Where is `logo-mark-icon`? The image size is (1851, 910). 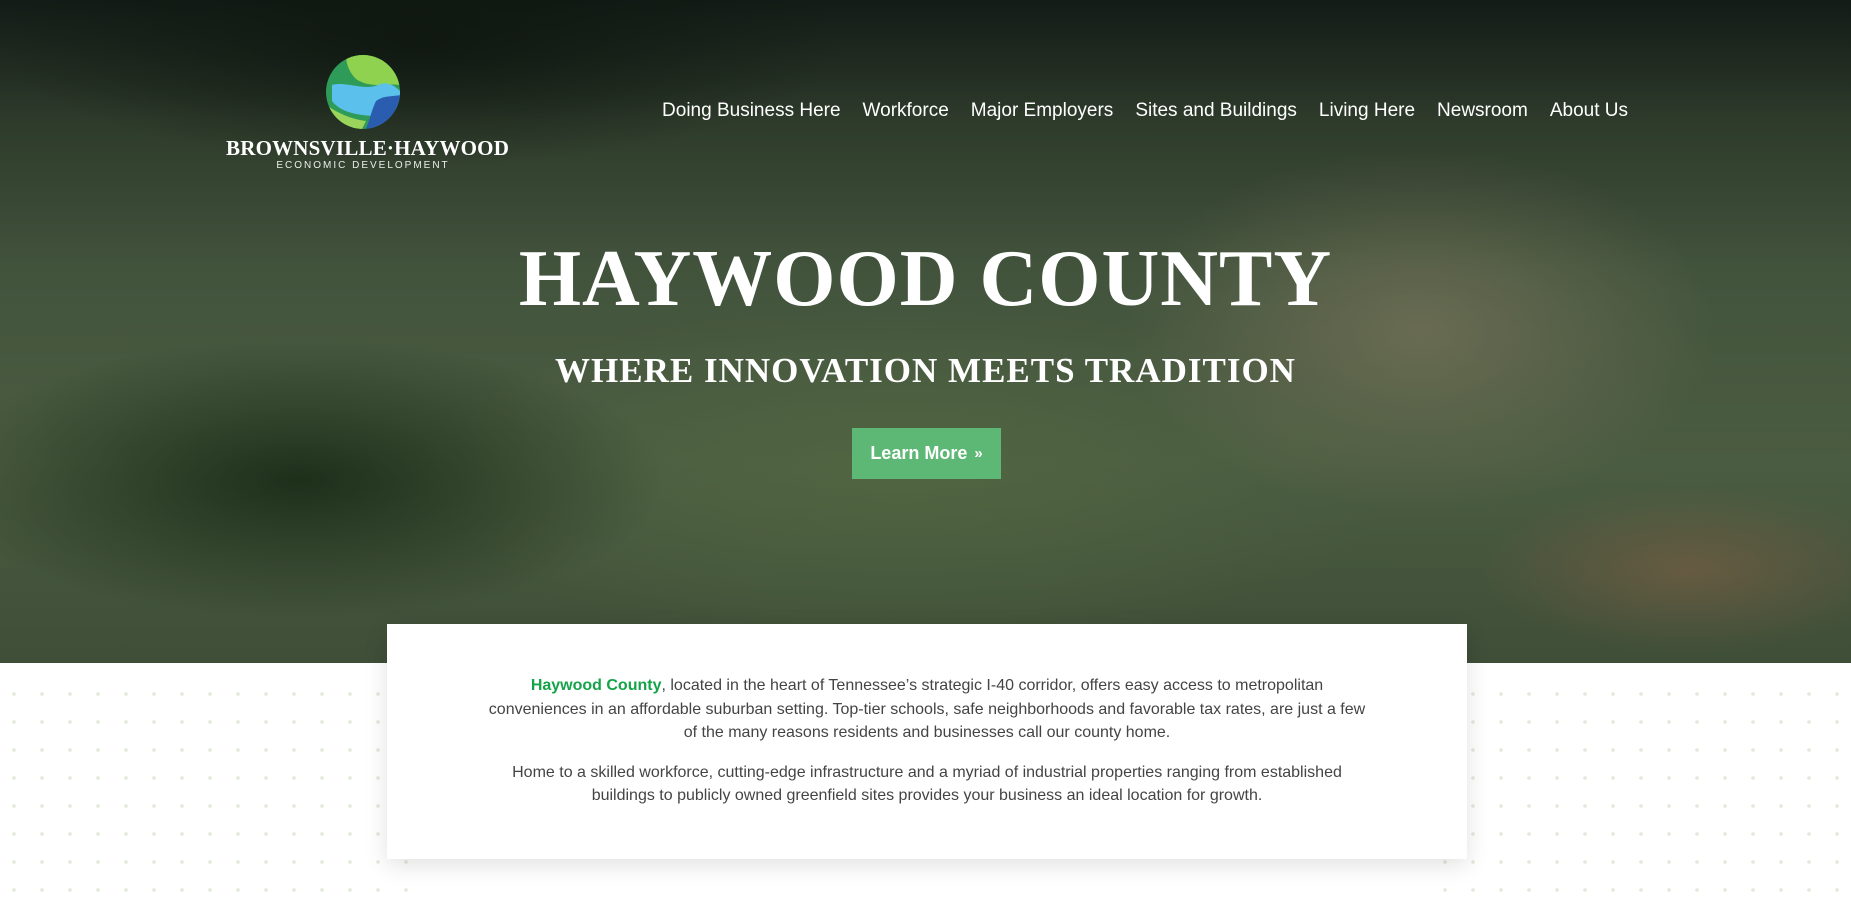
logo-mark-icon is located at coordinates (363, 92).